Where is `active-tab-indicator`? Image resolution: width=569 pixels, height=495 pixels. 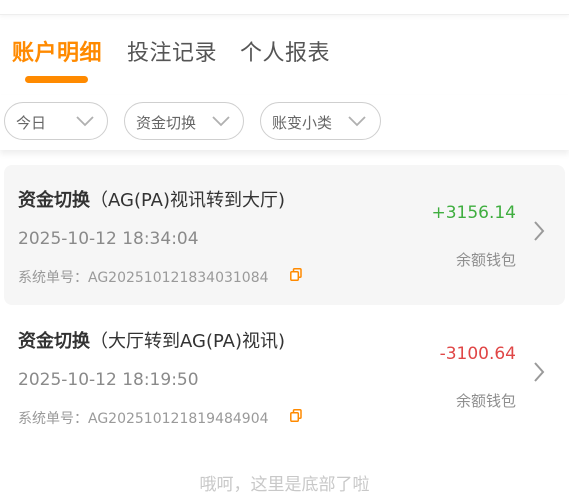 active-tab-indicator is located at coordinates (56, 79).